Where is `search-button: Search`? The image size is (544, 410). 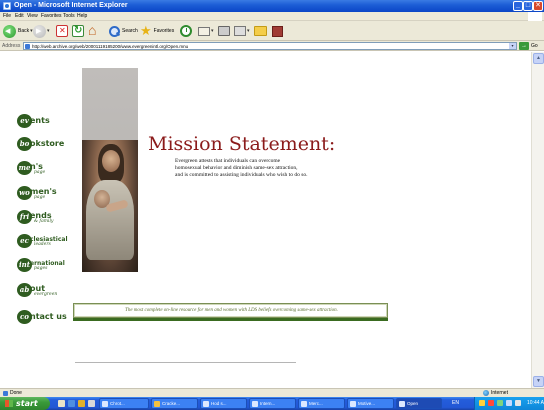 search-button: Search is located at coordinates (123, 31).